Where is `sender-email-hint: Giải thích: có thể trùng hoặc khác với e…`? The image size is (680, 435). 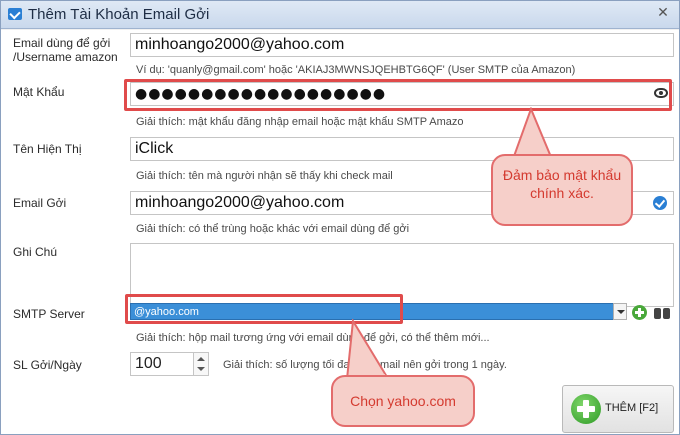 sender-email-hint: Giải thích: có thể trùng hoặc khác với e… is located at coordinates (273, 229).